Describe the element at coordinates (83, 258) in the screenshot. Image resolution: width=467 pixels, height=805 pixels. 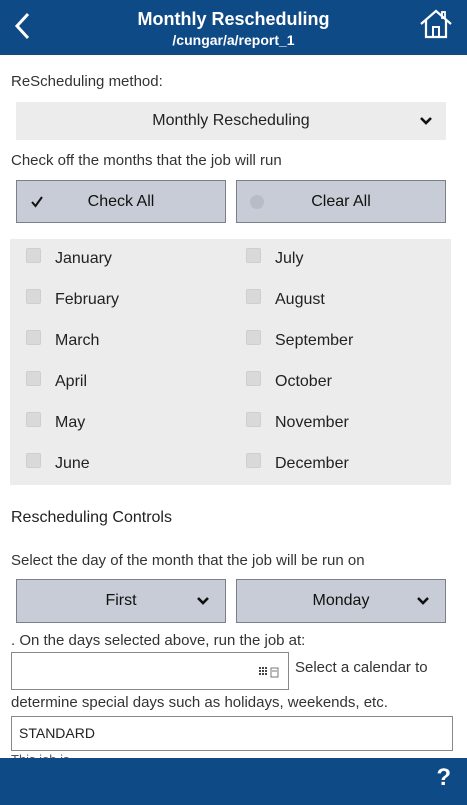
I see `month-label: January` at that location.